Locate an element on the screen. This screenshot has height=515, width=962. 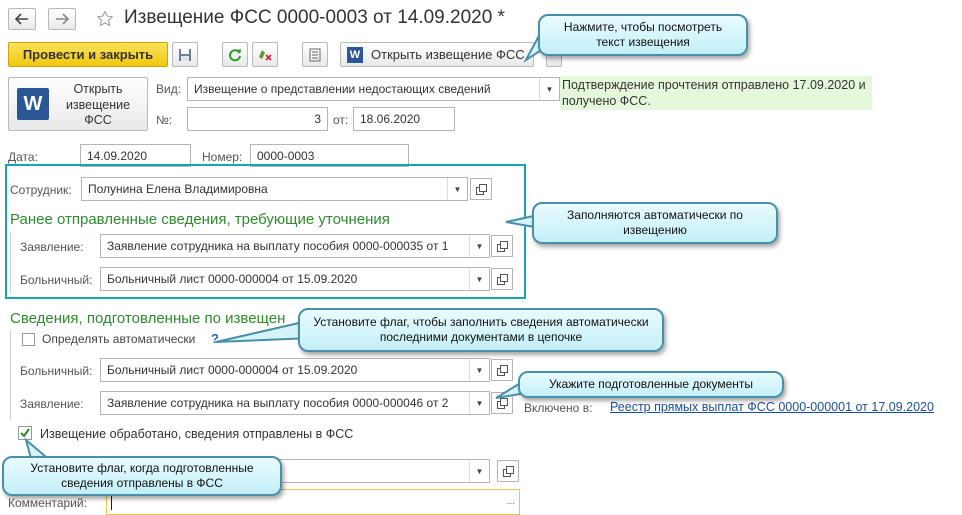
open-notice-large-button: W Открыть извещение ФСС is located at coordinates (78, 104).